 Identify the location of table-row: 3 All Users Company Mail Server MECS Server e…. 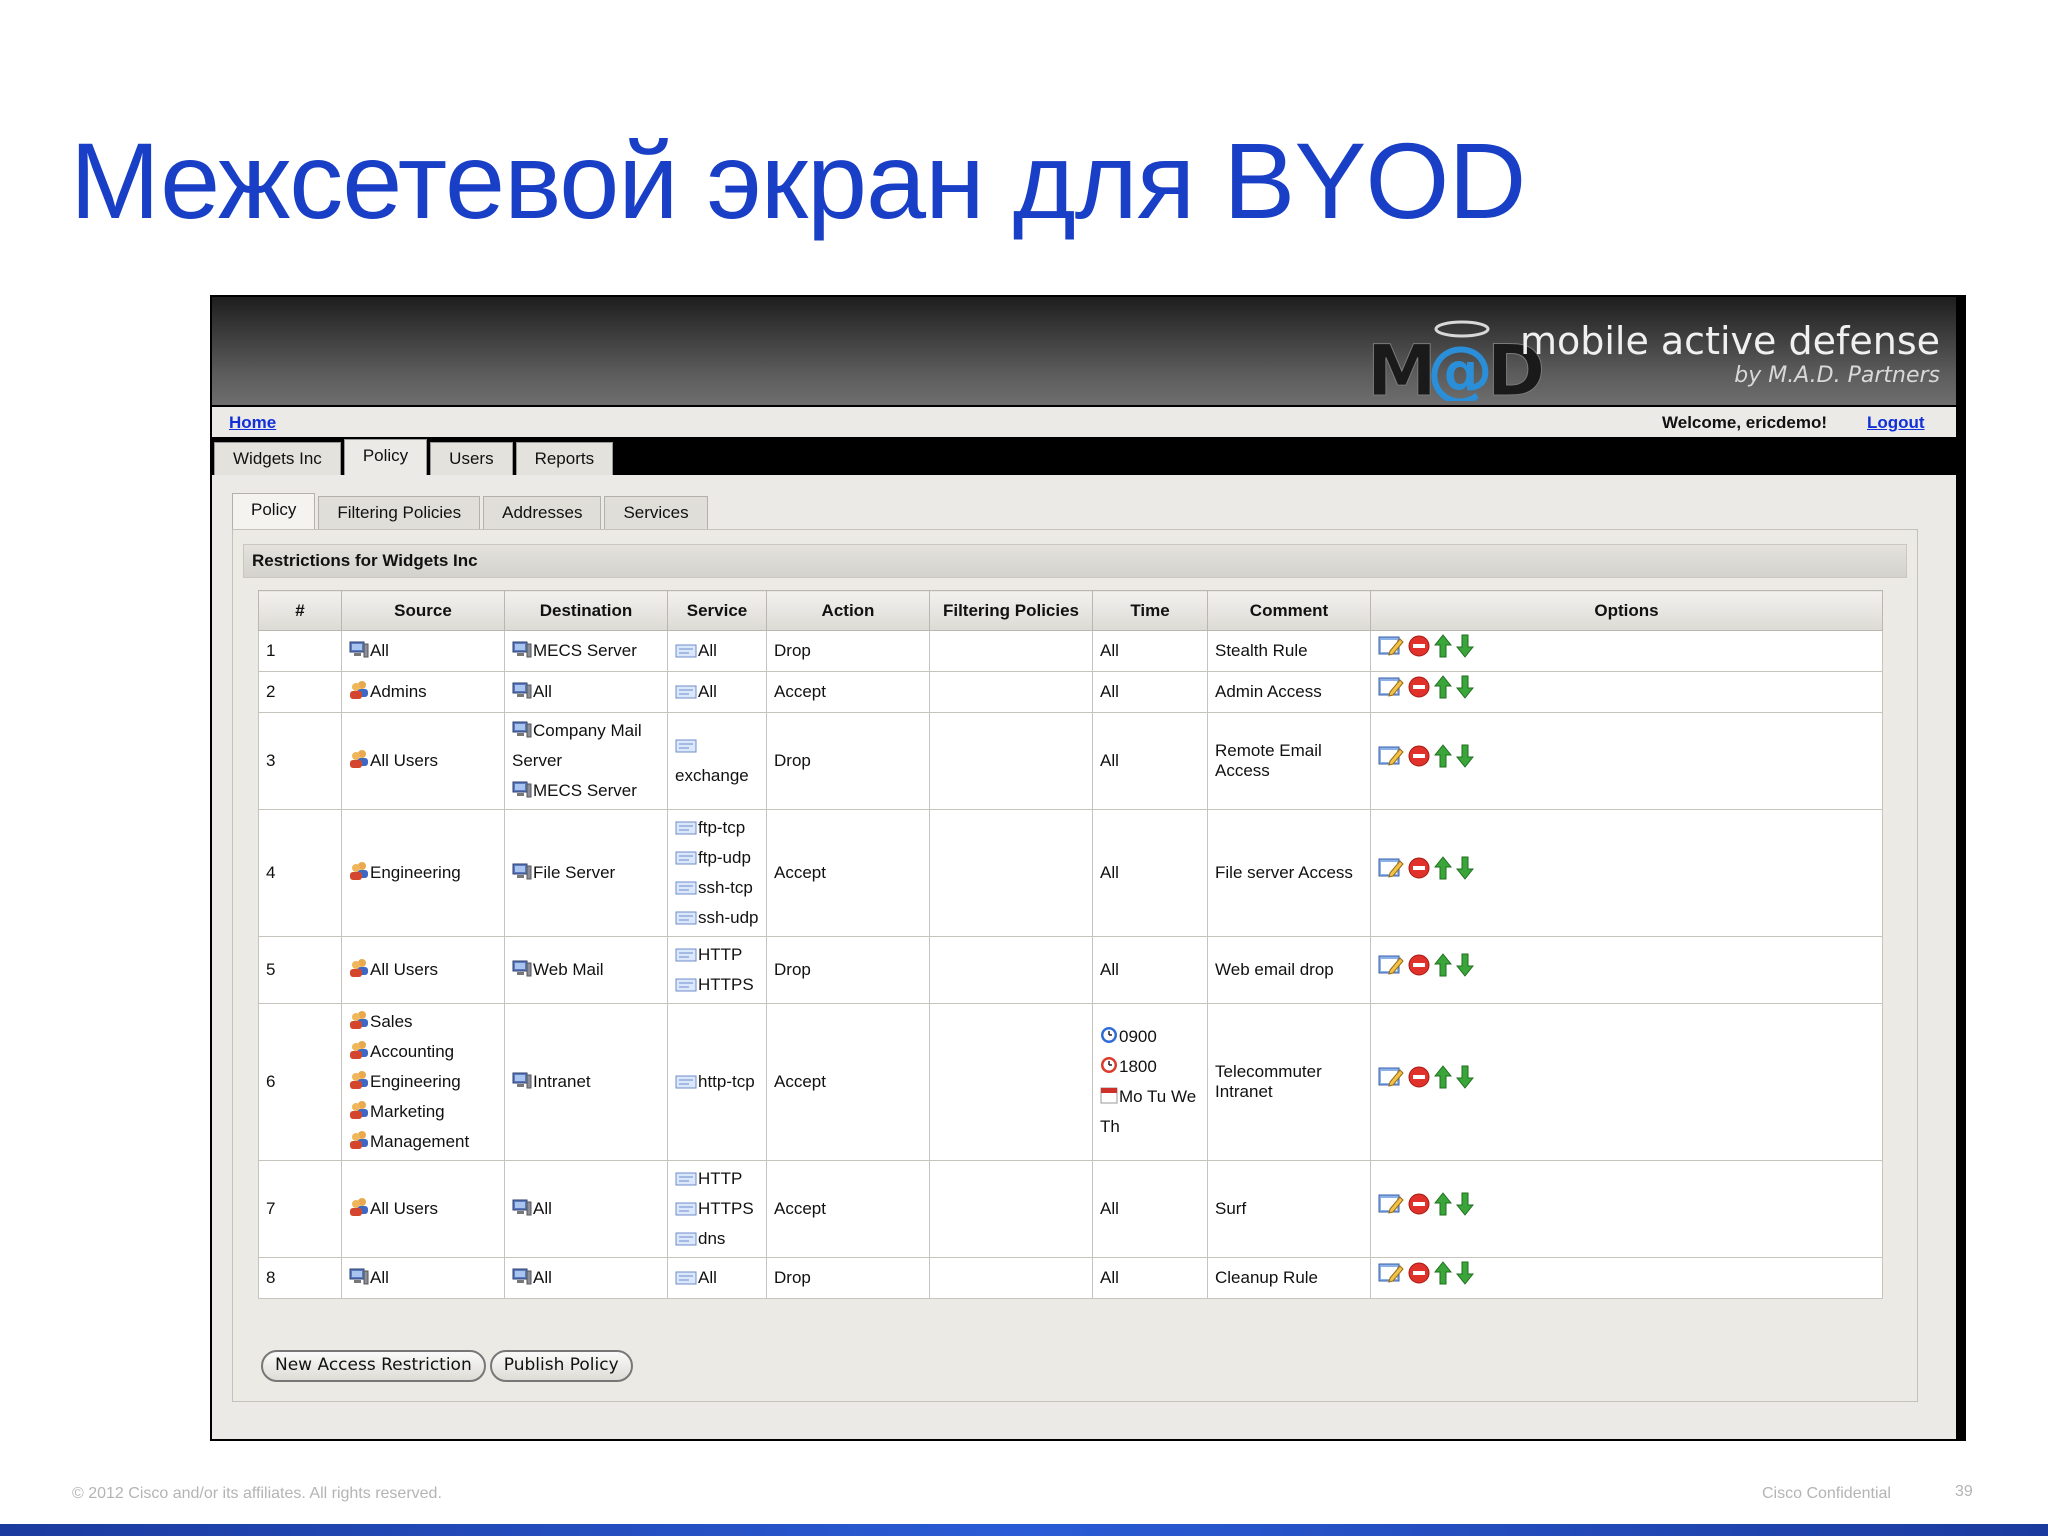
(1070, 761).